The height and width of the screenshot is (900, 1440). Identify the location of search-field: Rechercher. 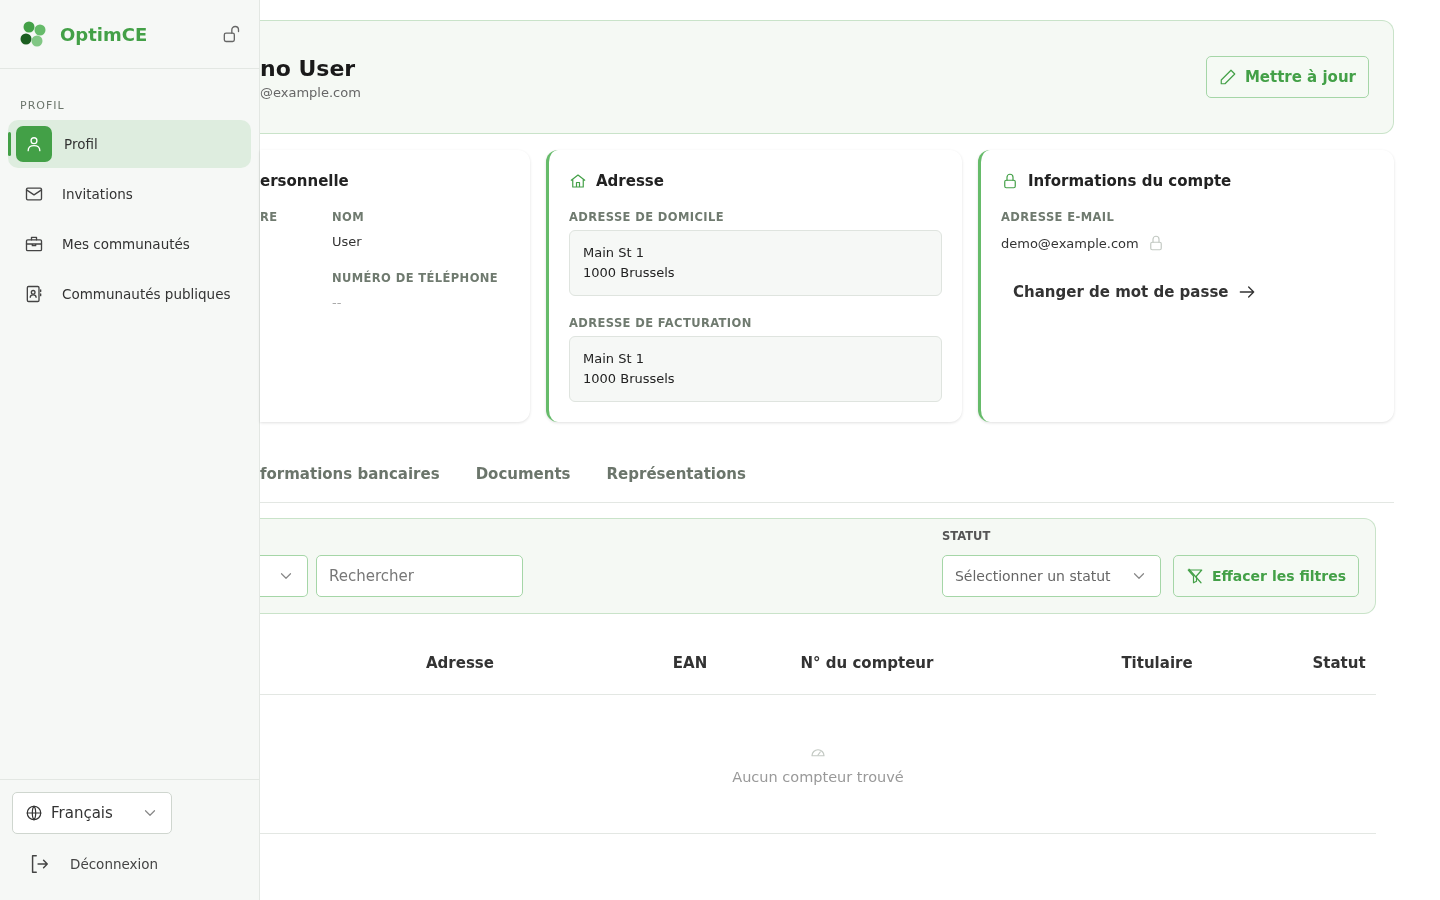
(419, 576).